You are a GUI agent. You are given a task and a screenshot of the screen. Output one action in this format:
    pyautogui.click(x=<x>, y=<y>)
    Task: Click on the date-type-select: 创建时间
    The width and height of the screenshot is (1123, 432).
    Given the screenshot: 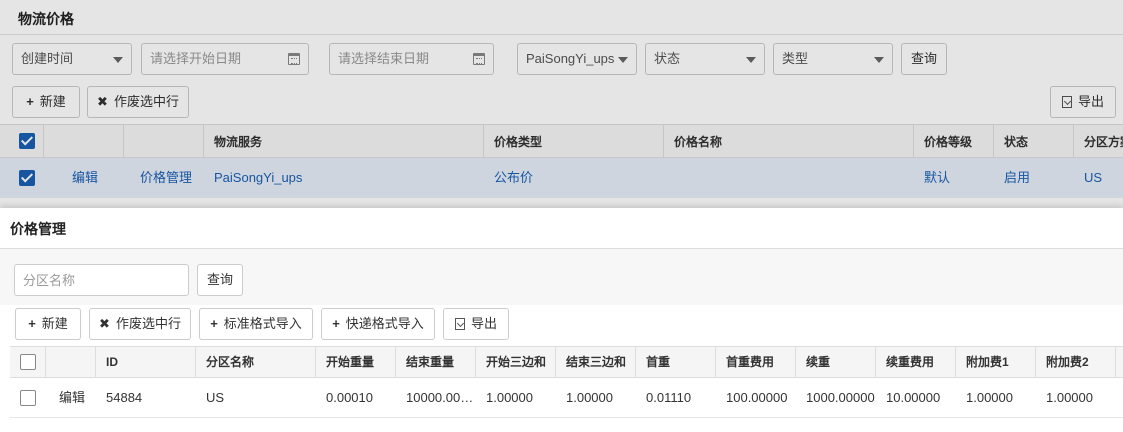 What is the action you would take?
    pyautogui.click(x=72, y=59)
    